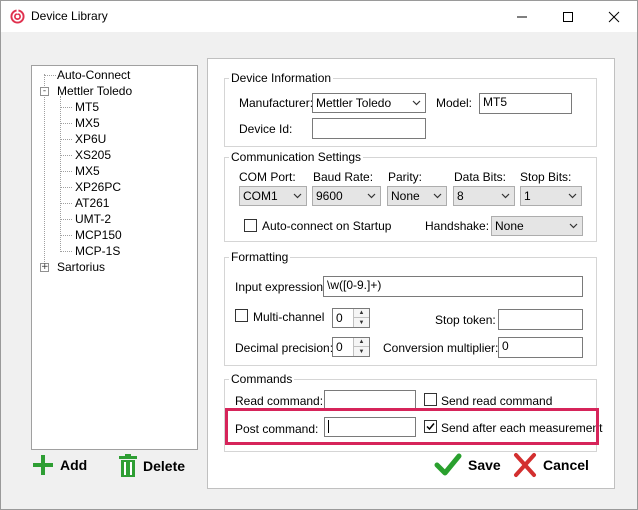  Describe the element at coordinates (484, 465) in the screenshot. I see `save-button-label: Save` at that location.